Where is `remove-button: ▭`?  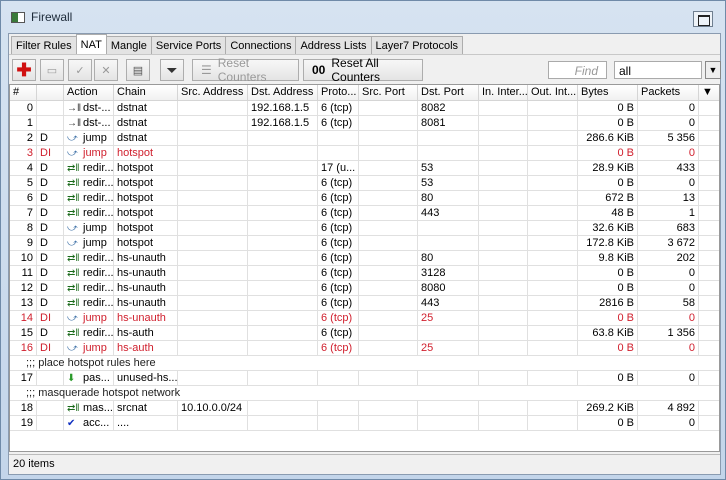
remove-button: ▭ is located at coordinates (52, 70).